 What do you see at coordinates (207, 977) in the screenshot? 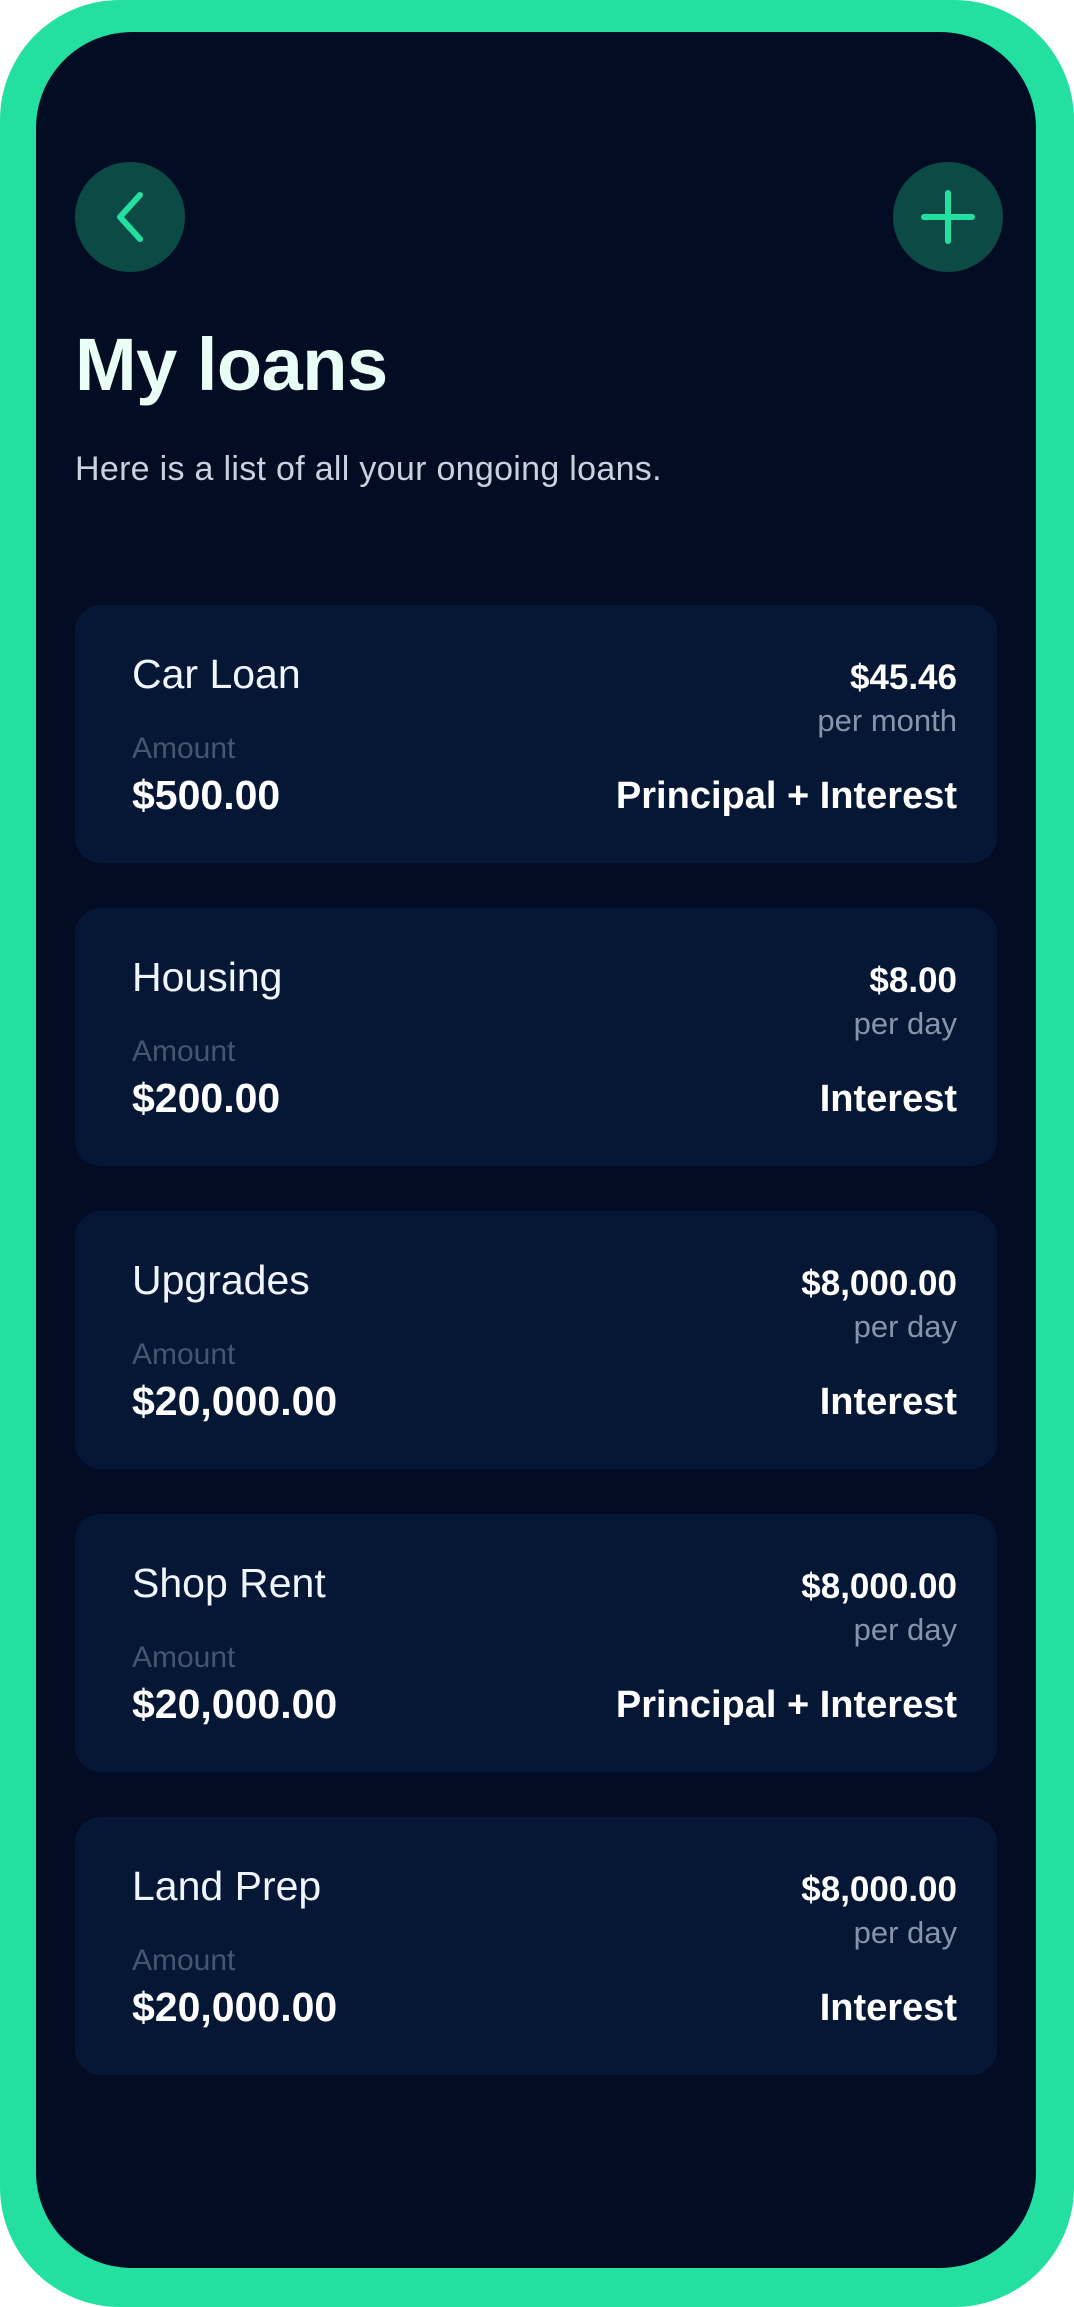
I see `loan-name: Housing` at bounding box center [207, 977].